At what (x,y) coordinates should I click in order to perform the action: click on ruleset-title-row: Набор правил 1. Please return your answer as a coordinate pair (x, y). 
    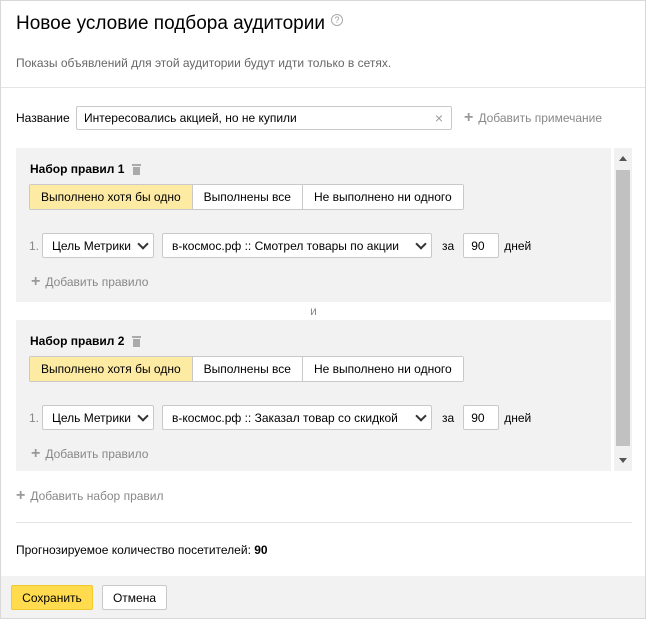
    Looking at the image, I should click on (86, 169).